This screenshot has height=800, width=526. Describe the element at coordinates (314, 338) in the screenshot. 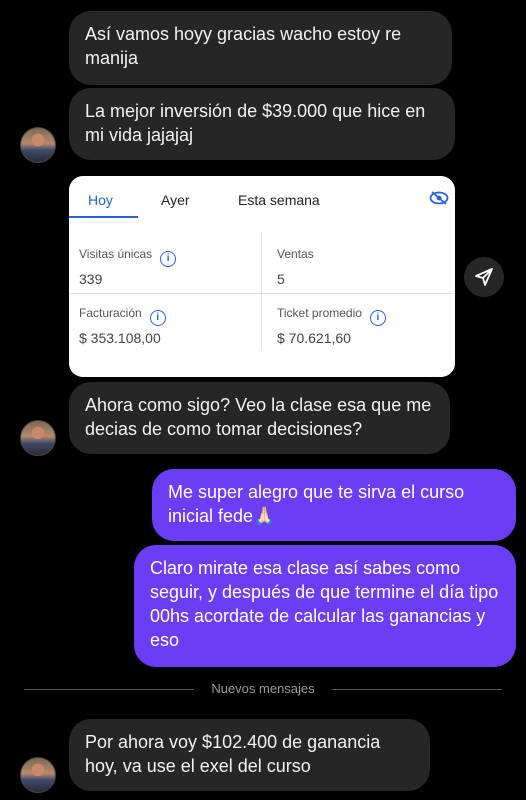

I see `metric-value: $ 70.621,60` at that location.